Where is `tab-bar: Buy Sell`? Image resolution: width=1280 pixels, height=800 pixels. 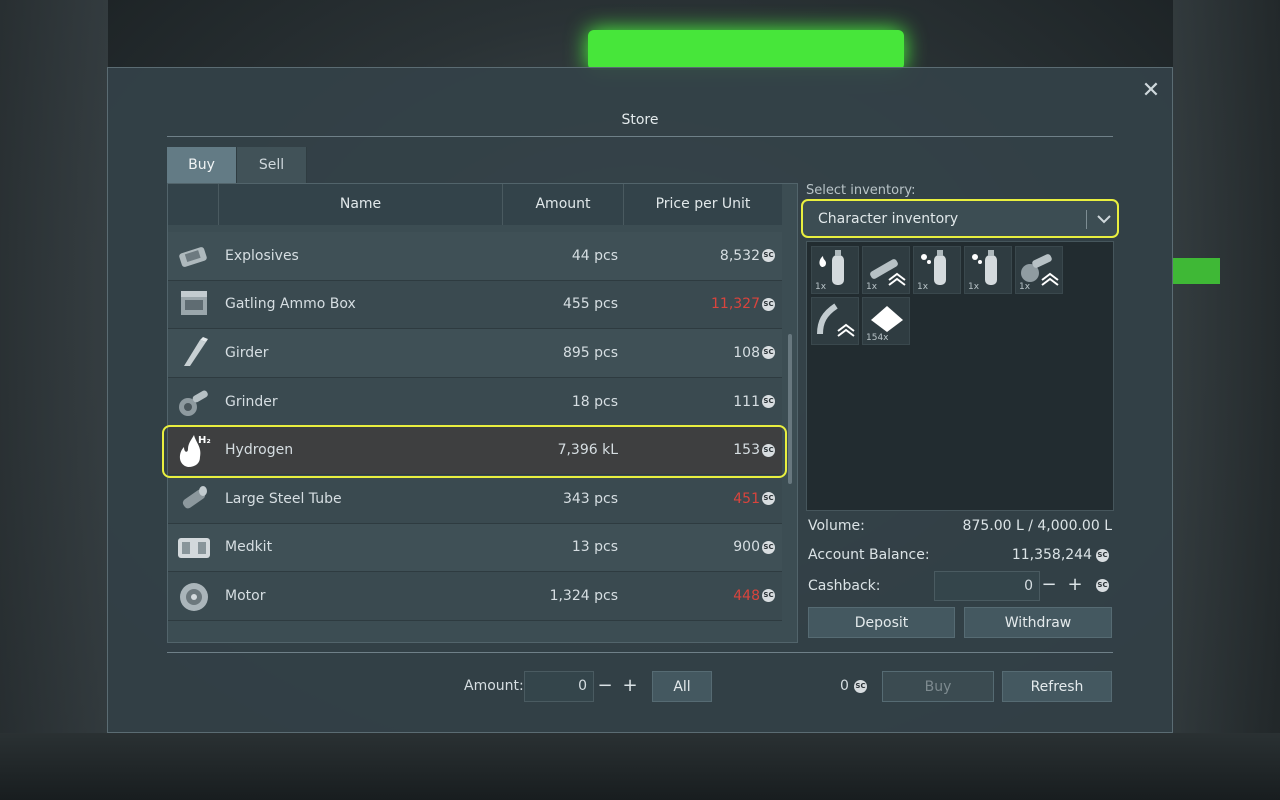 tab-bar: Buy Sell is located at coordinates (237, 165).